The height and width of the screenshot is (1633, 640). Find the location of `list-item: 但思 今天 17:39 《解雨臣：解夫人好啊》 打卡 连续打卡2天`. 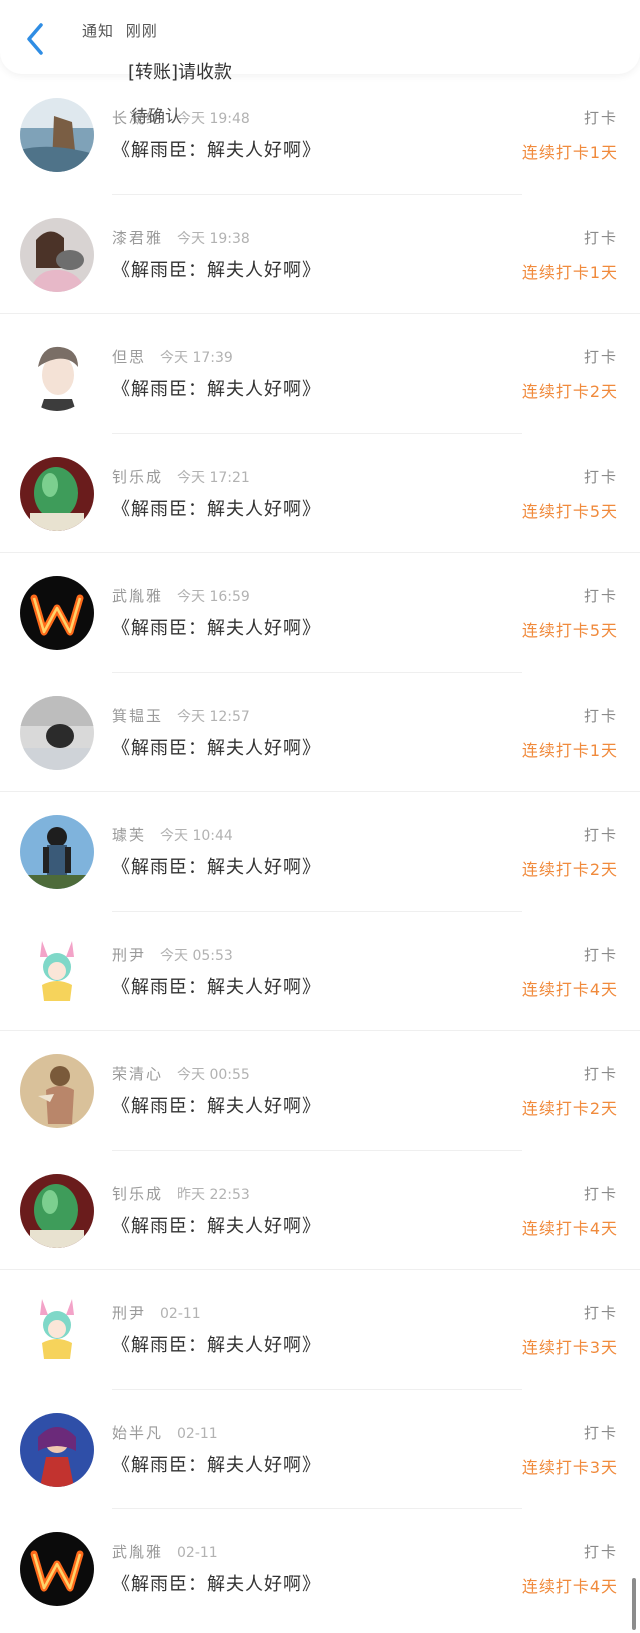

list-item: 但思 今天 17:39 《解雨臣：解夫人好啊》 打卡 连续打卡2天 is located at coordinates (320, 374).